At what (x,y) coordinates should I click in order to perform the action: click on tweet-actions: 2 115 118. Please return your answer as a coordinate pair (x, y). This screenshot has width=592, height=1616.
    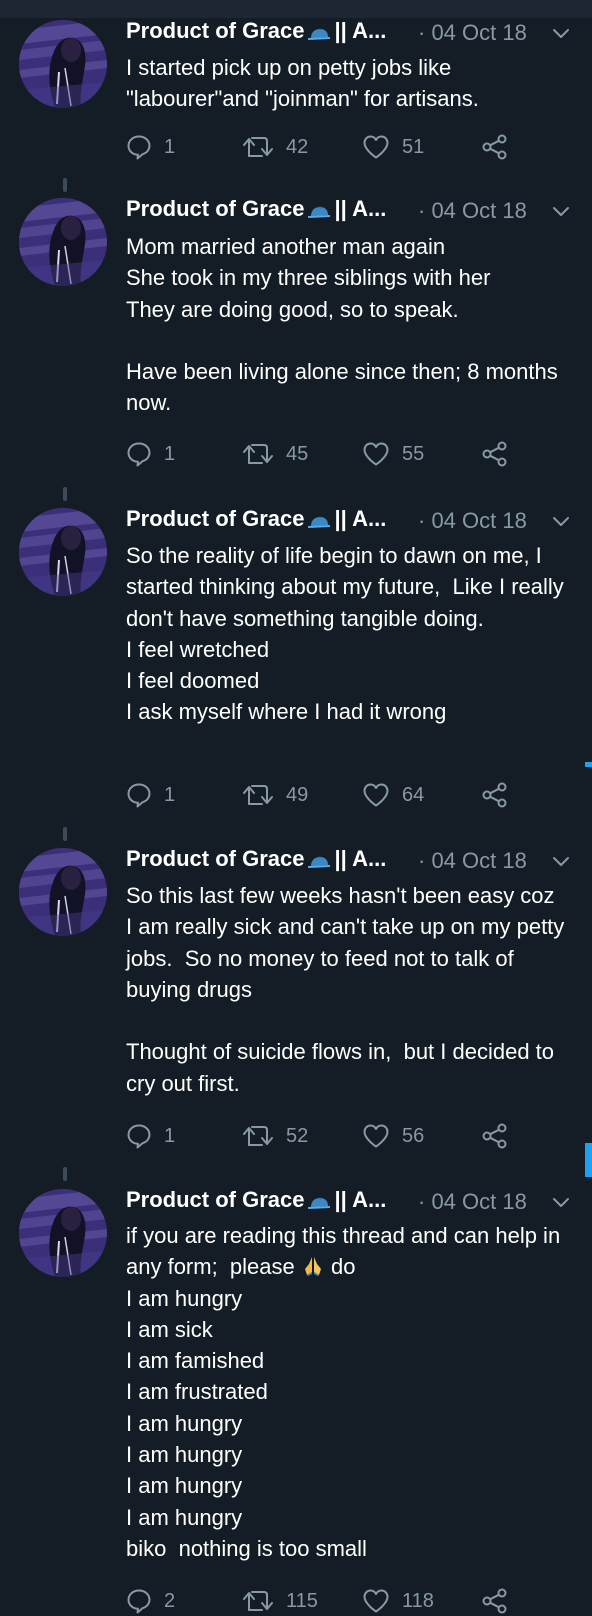
    Looking at the image, I should click on (326, 1601).